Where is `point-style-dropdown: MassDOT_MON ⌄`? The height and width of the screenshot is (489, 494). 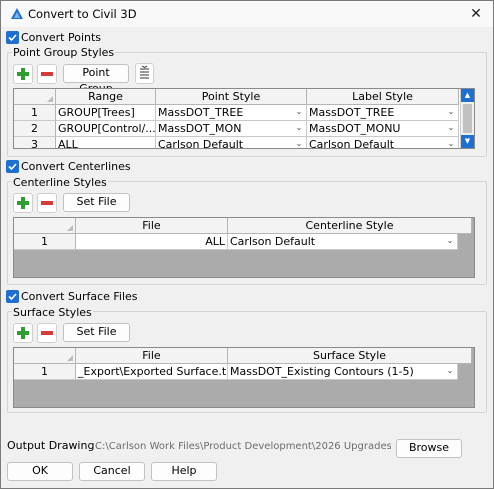
point-style-dropdown: MassDOT_MON ⌄ is located at coordinates (231, 129).